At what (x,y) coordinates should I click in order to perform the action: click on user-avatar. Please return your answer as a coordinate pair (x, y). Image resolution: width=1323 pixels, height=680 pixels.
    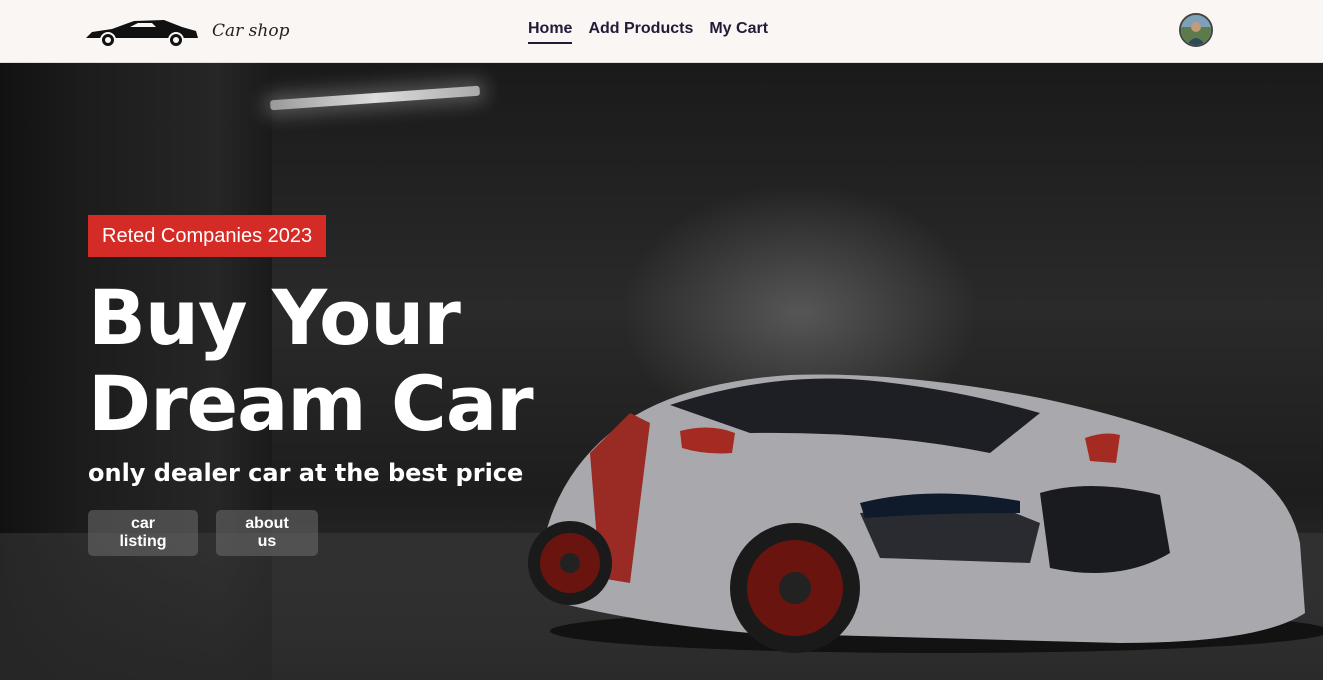
    Looking at the image, I should click on (1196, 30).